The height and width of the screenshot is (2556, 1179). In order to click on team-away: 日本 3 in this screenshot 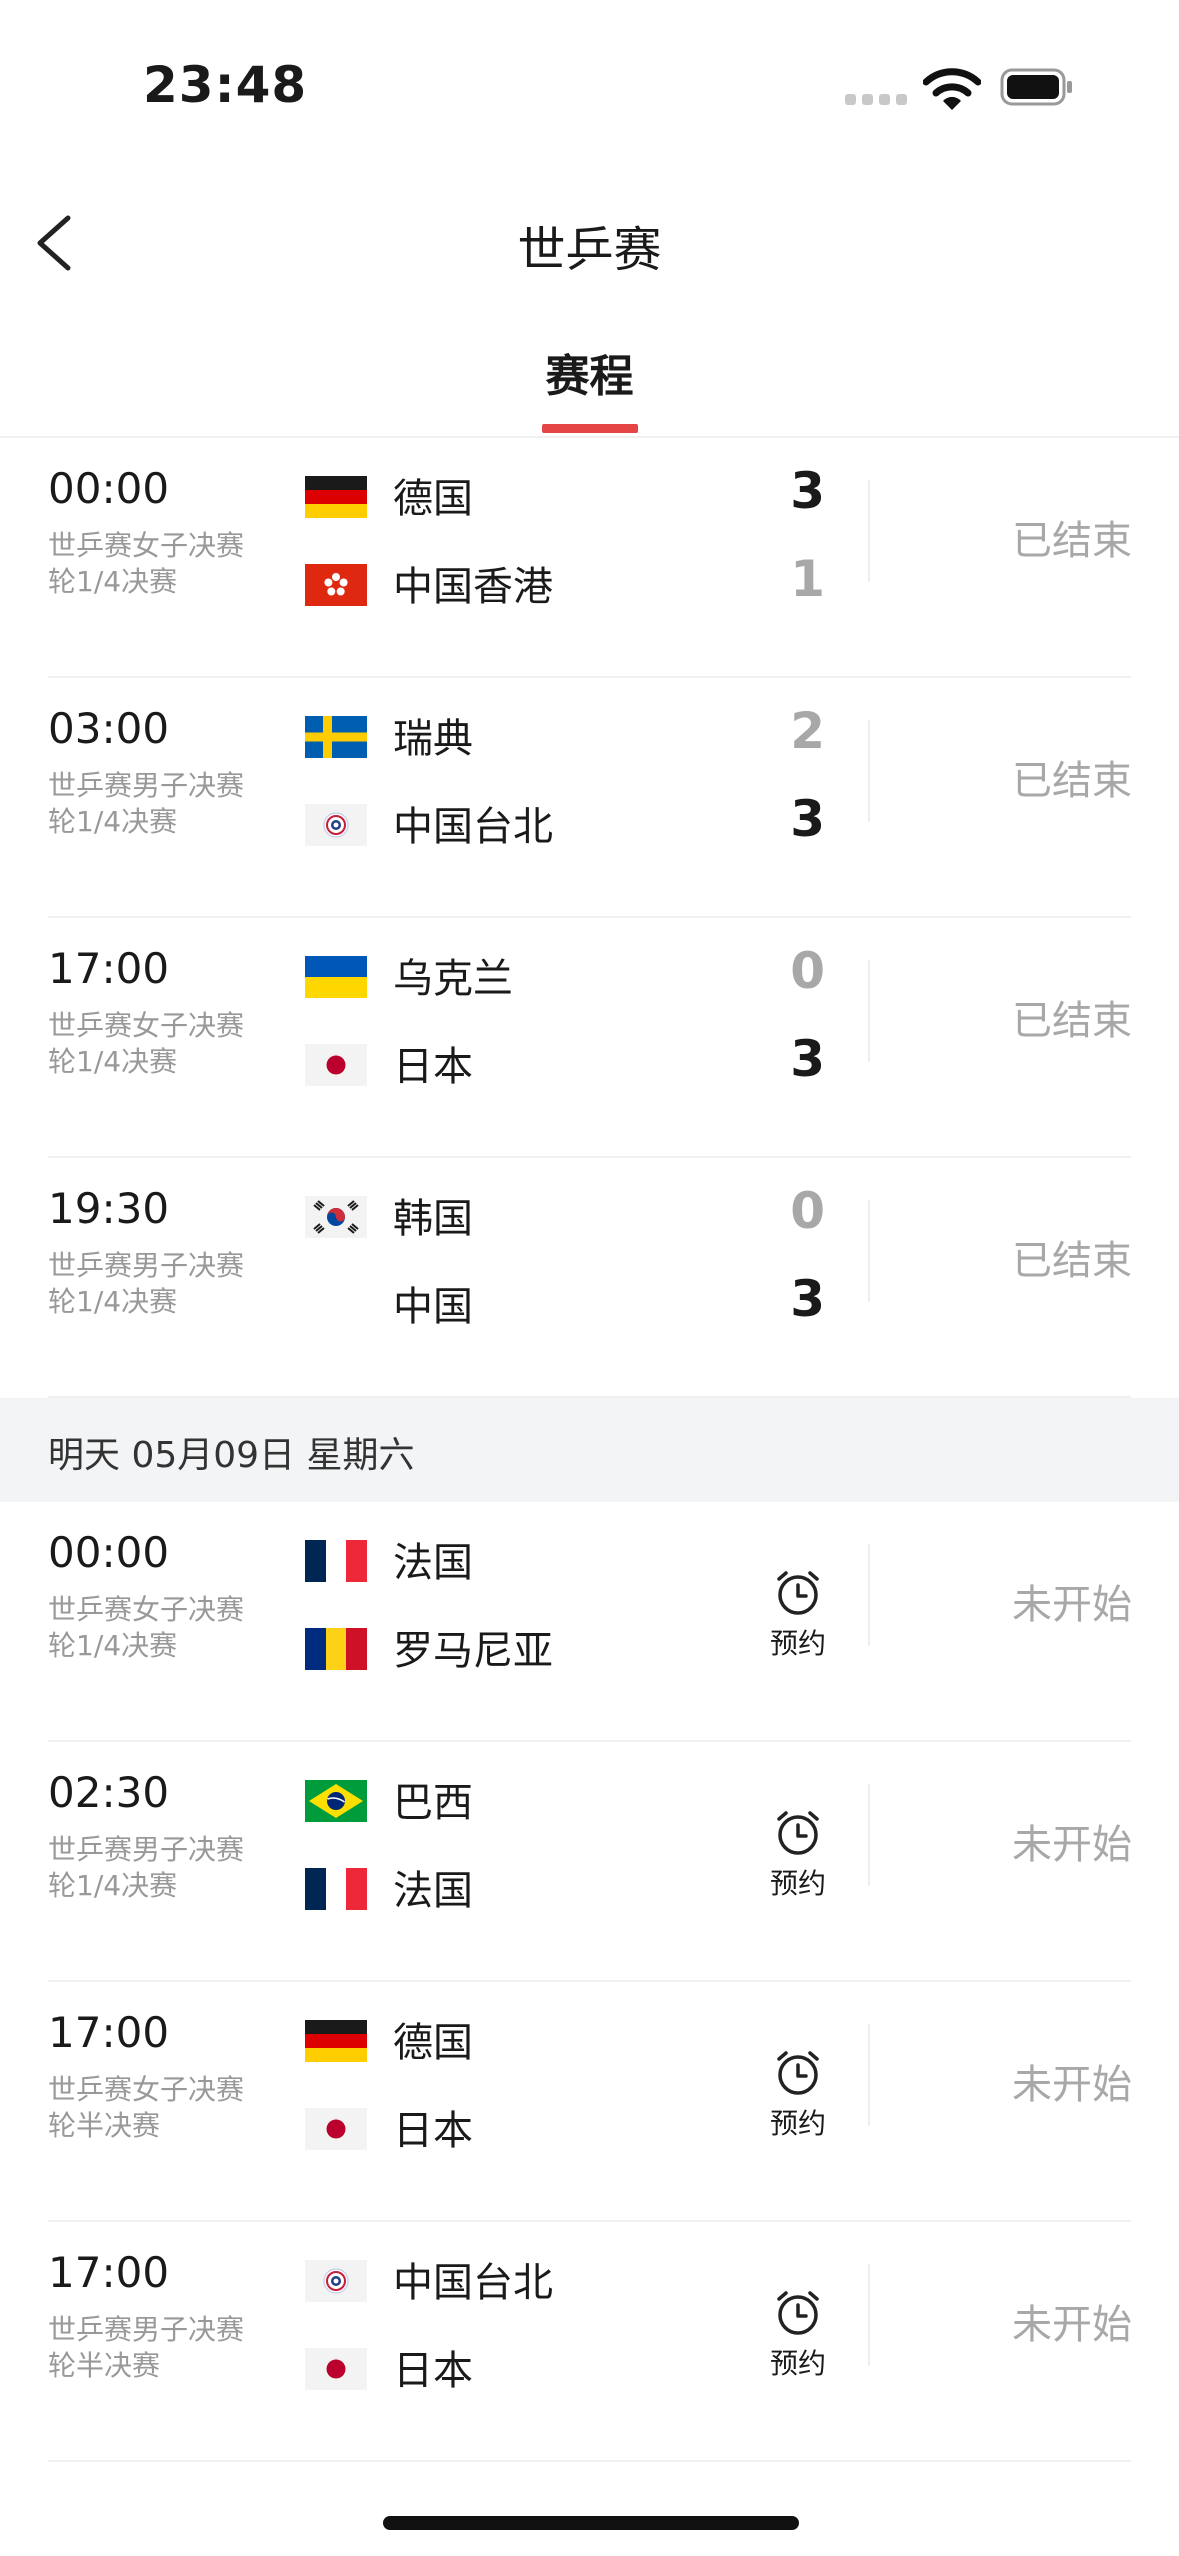, I will do `click(585, 1060)`.